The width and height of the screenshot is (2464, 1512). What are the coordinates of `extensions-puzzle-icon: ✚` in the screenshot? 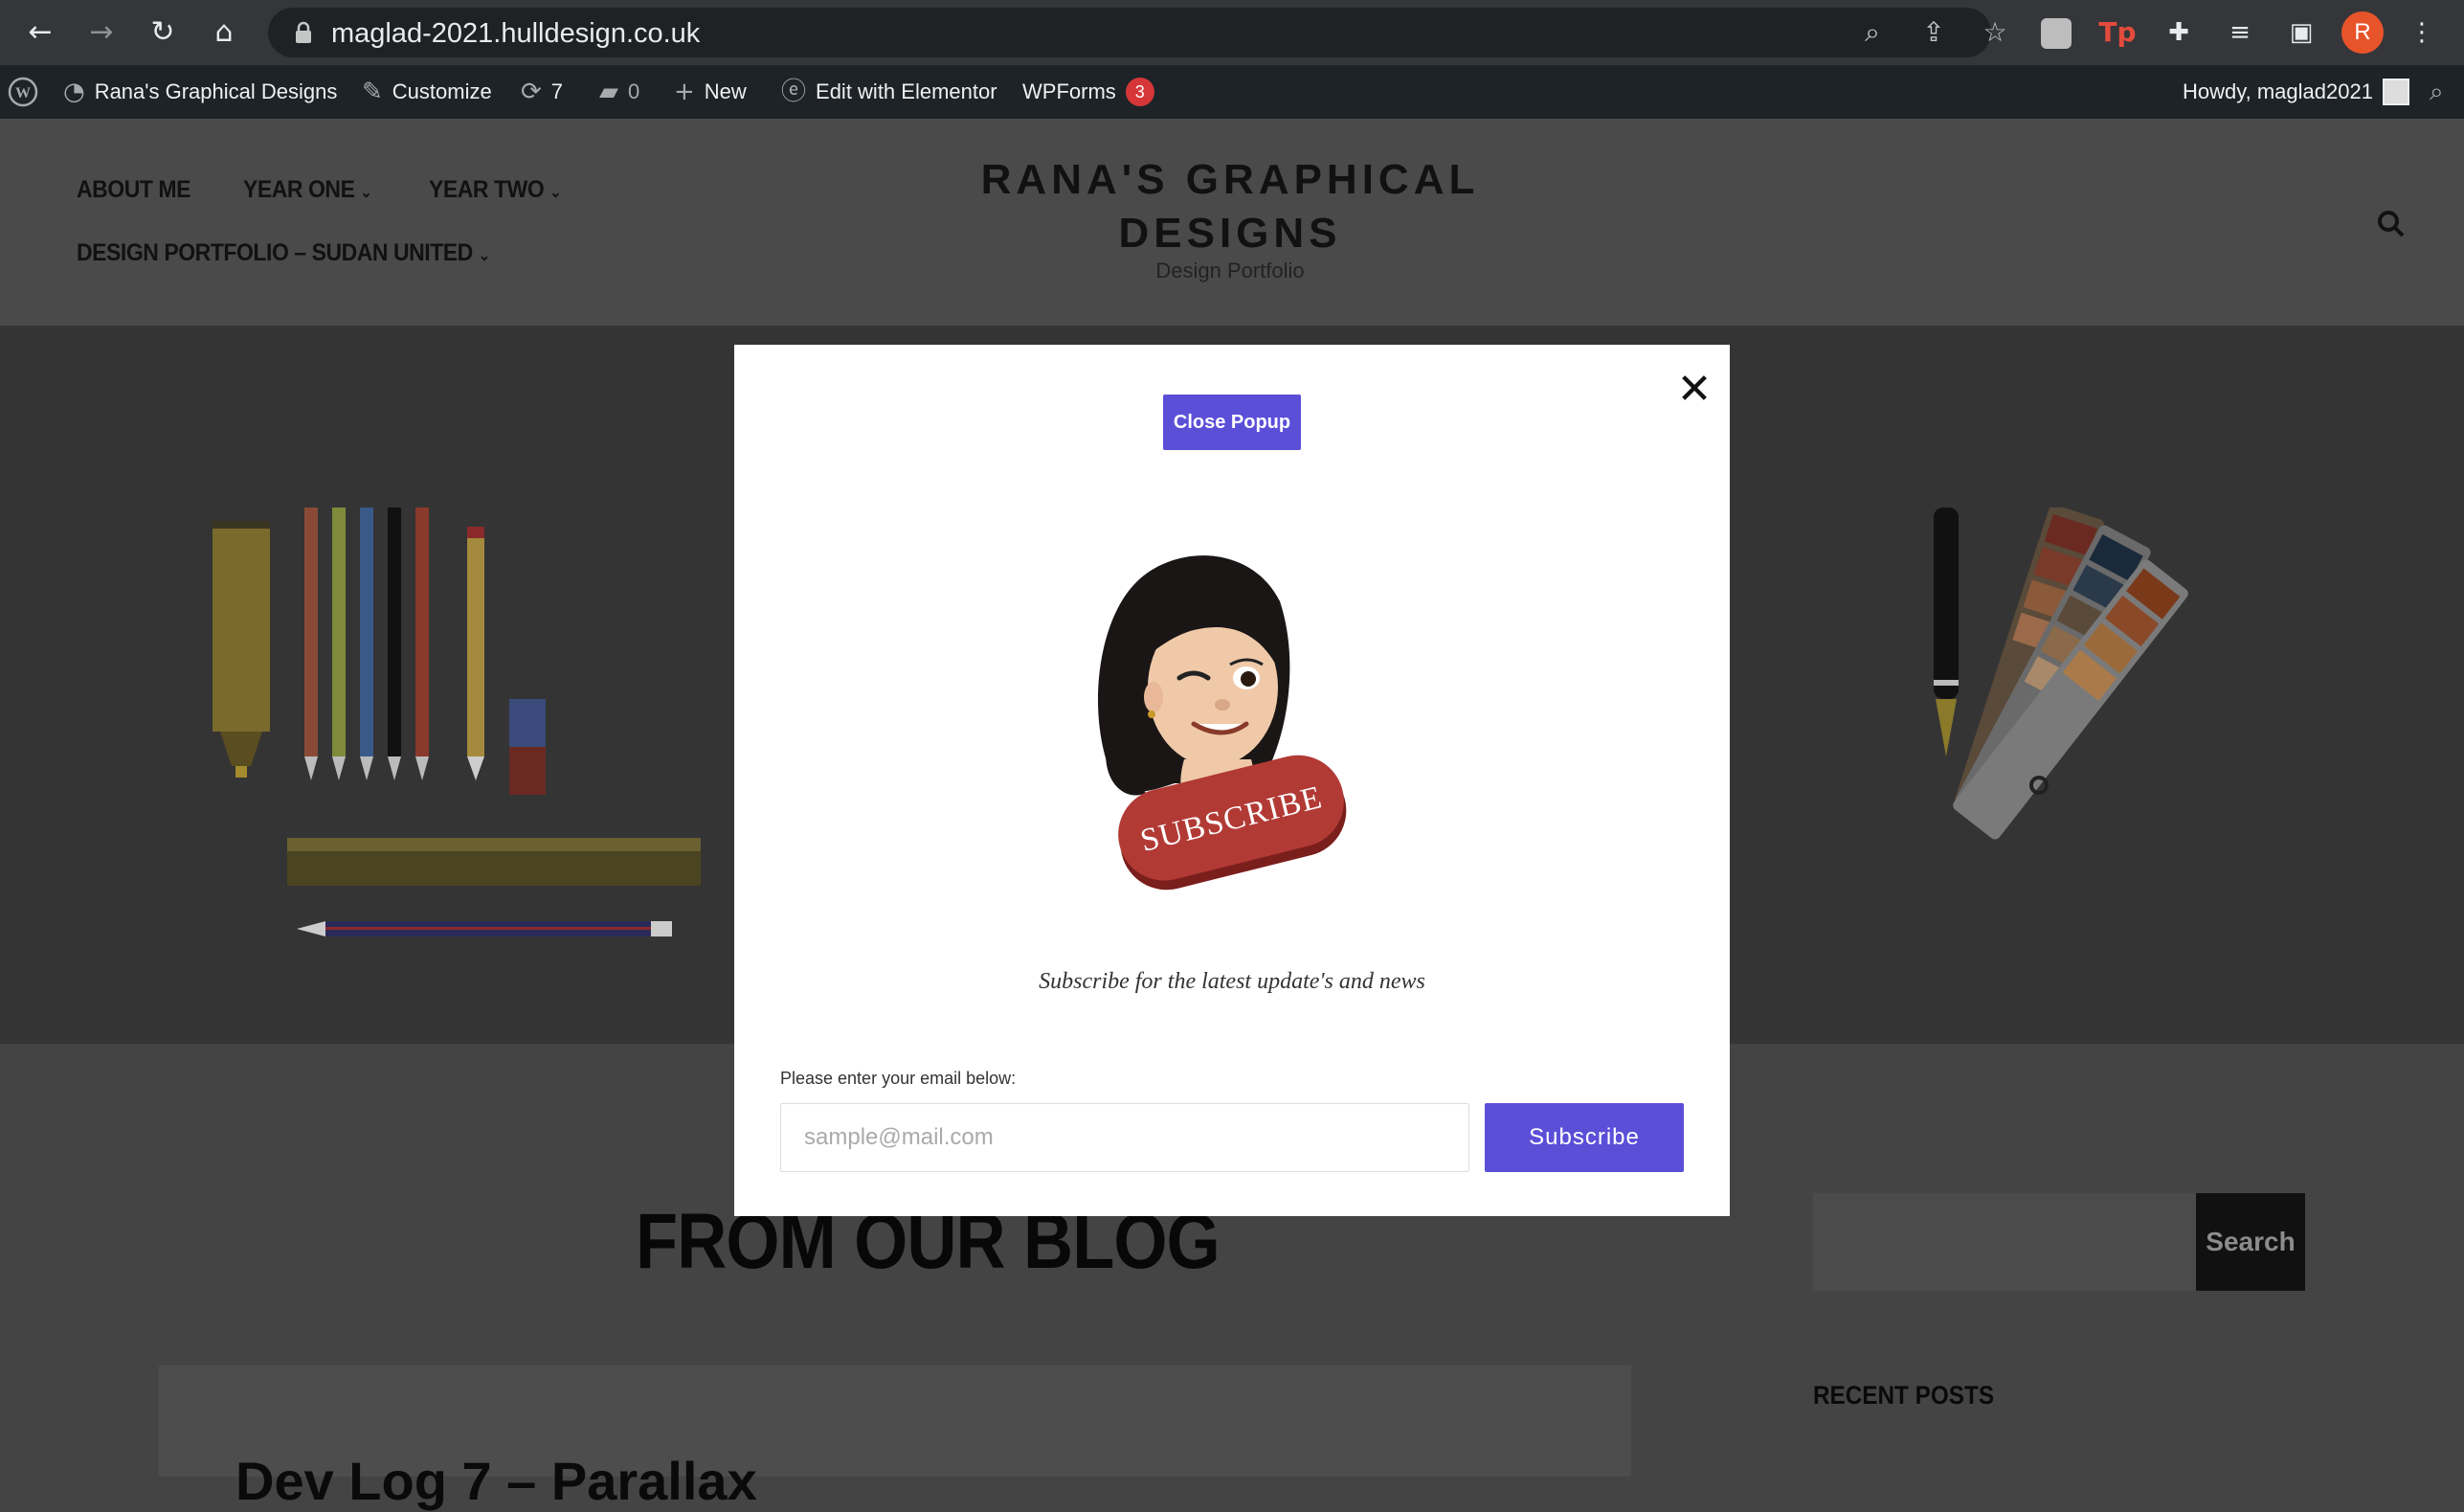 It's located at (2179, 32).